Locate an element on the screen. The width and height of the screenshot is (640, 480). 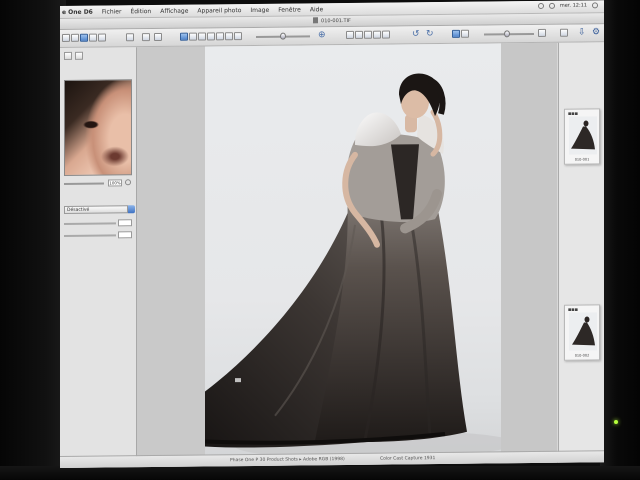
download-icon: ⇩ is located at coordinates (582, 32).